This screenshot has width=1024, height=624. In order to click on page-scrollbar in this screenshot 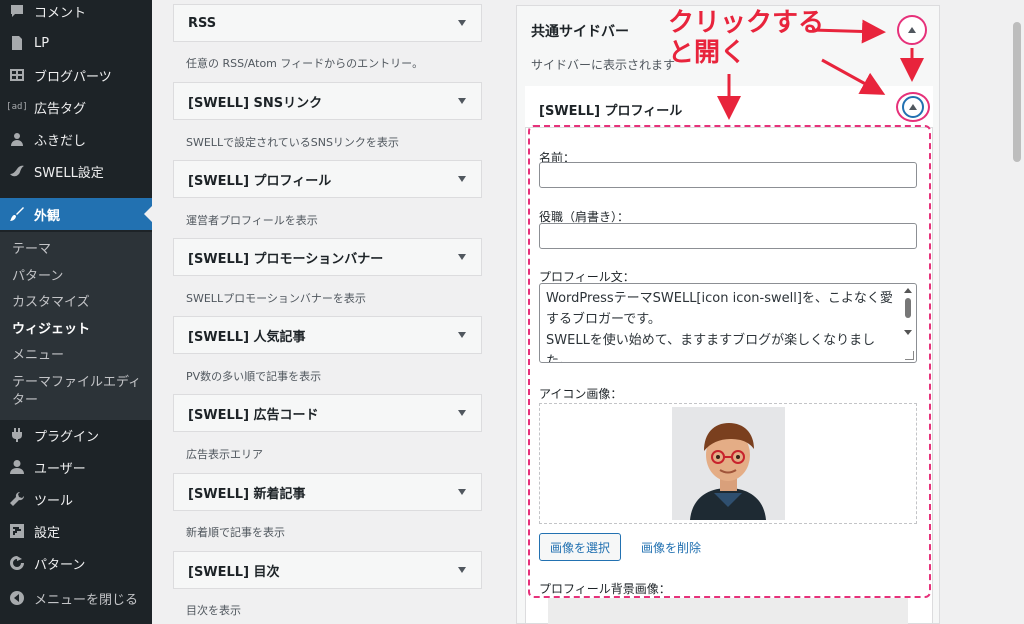, I will do `click(1017, 312)`.